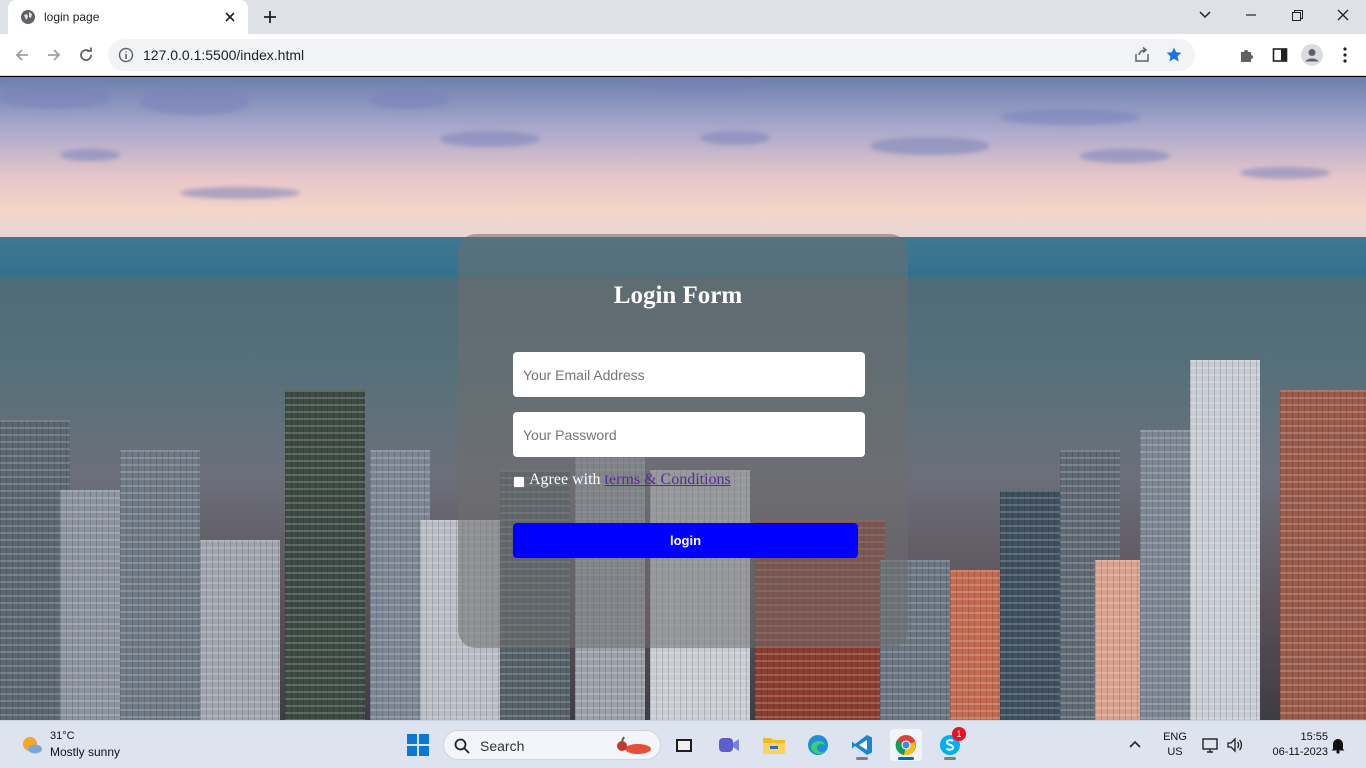  What do you see at coordinates (62, 736) in the screenshot?
I see `weather-temperature: 31°C` at bounding box center [62, 736].